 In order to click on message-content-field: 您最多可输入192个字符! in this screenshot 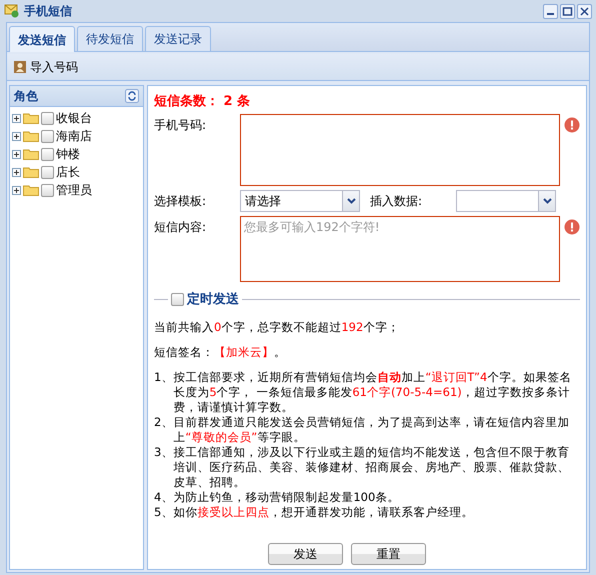, I will do `click(400, 249)`.